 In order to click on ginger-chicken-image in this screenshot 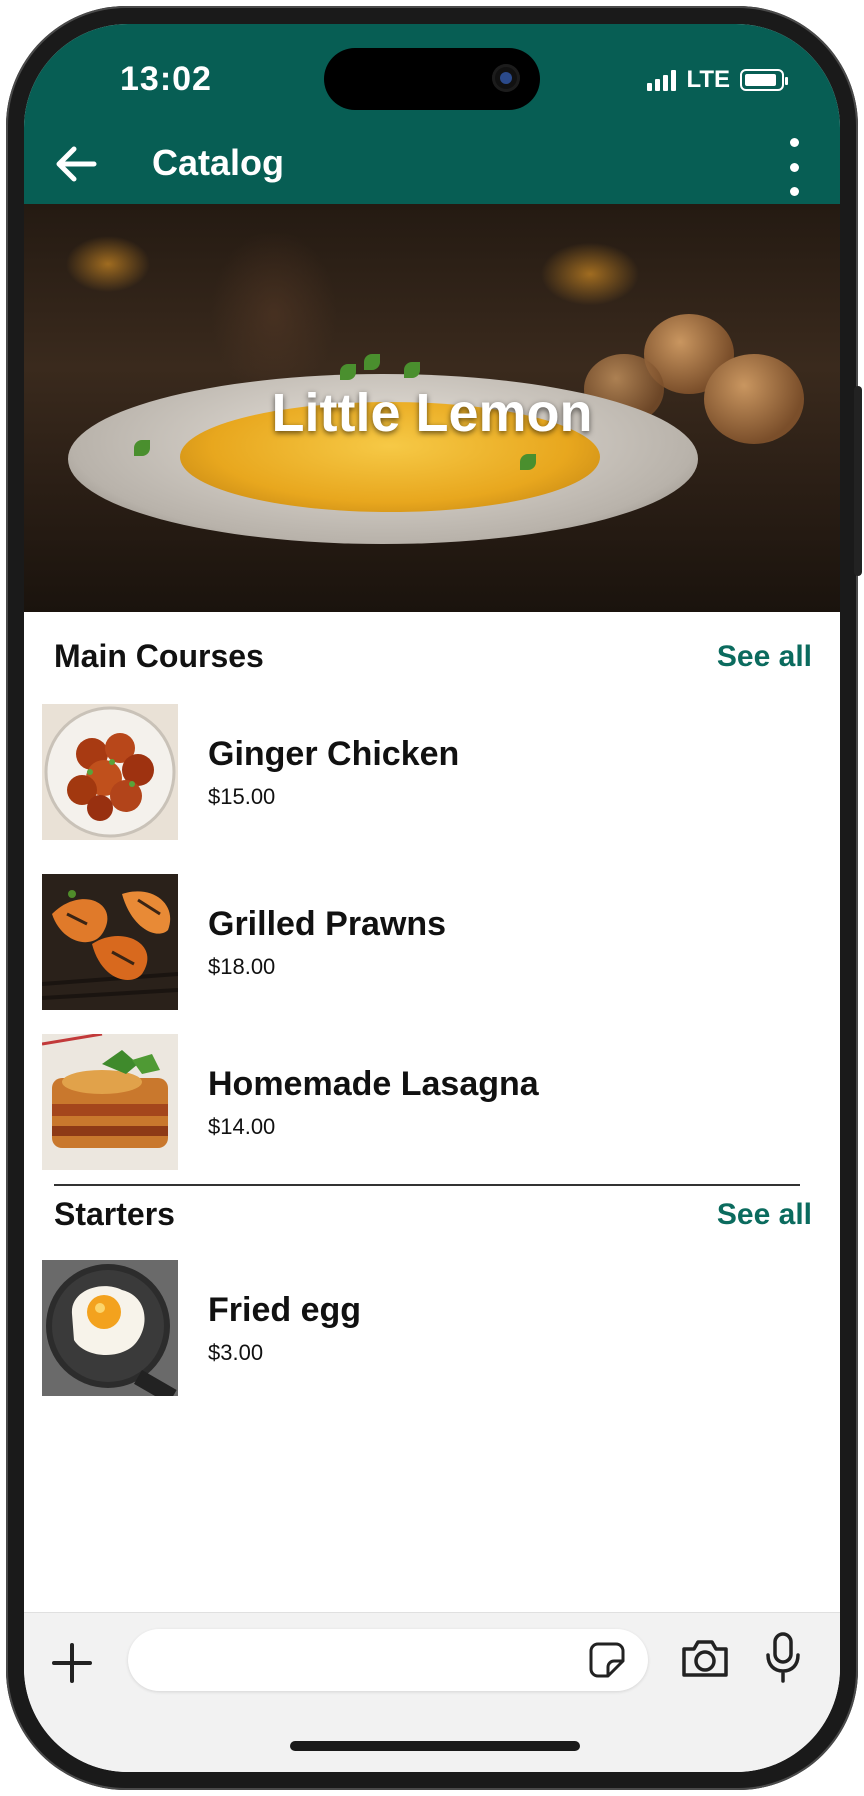, I will do `click(110, 772)`.